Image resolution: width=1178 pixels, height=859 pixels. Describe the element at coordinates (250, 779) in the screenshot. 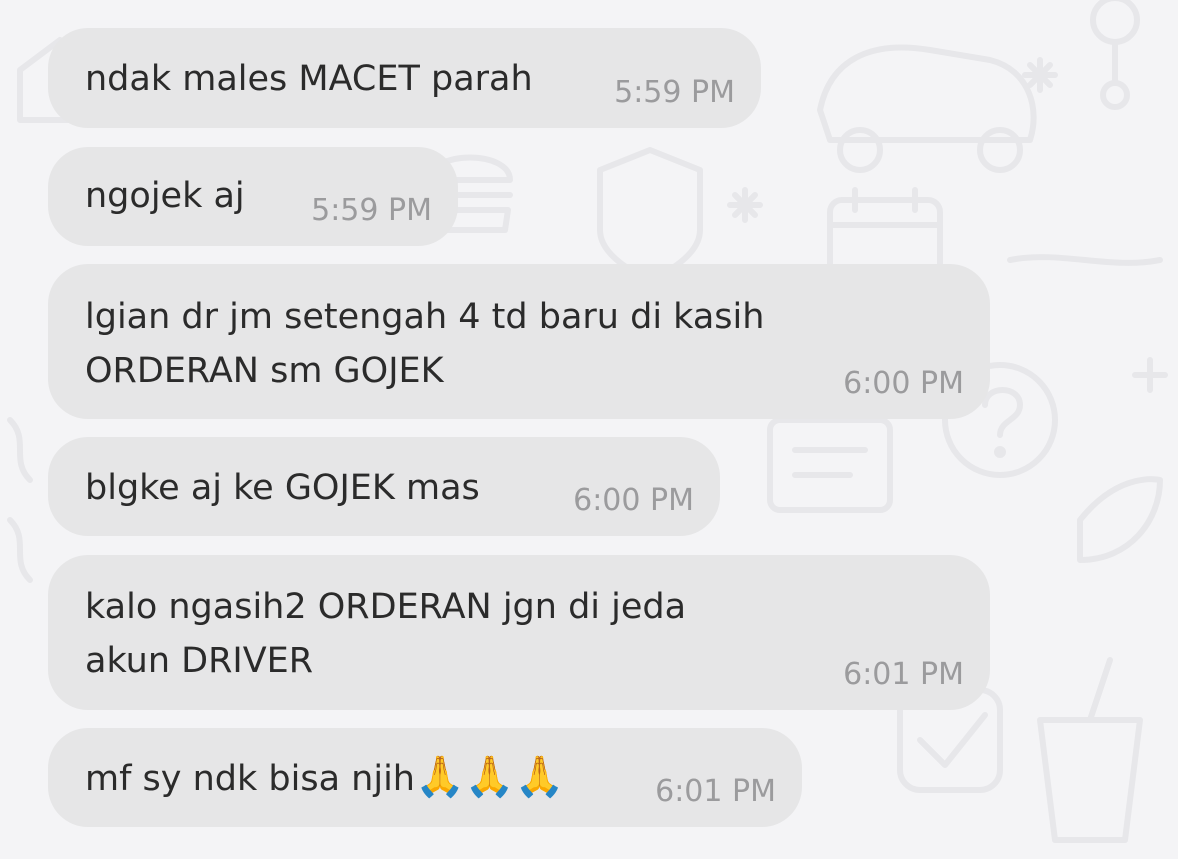

I see `message-text-body: mf sy ndk bisa njih` at that location.